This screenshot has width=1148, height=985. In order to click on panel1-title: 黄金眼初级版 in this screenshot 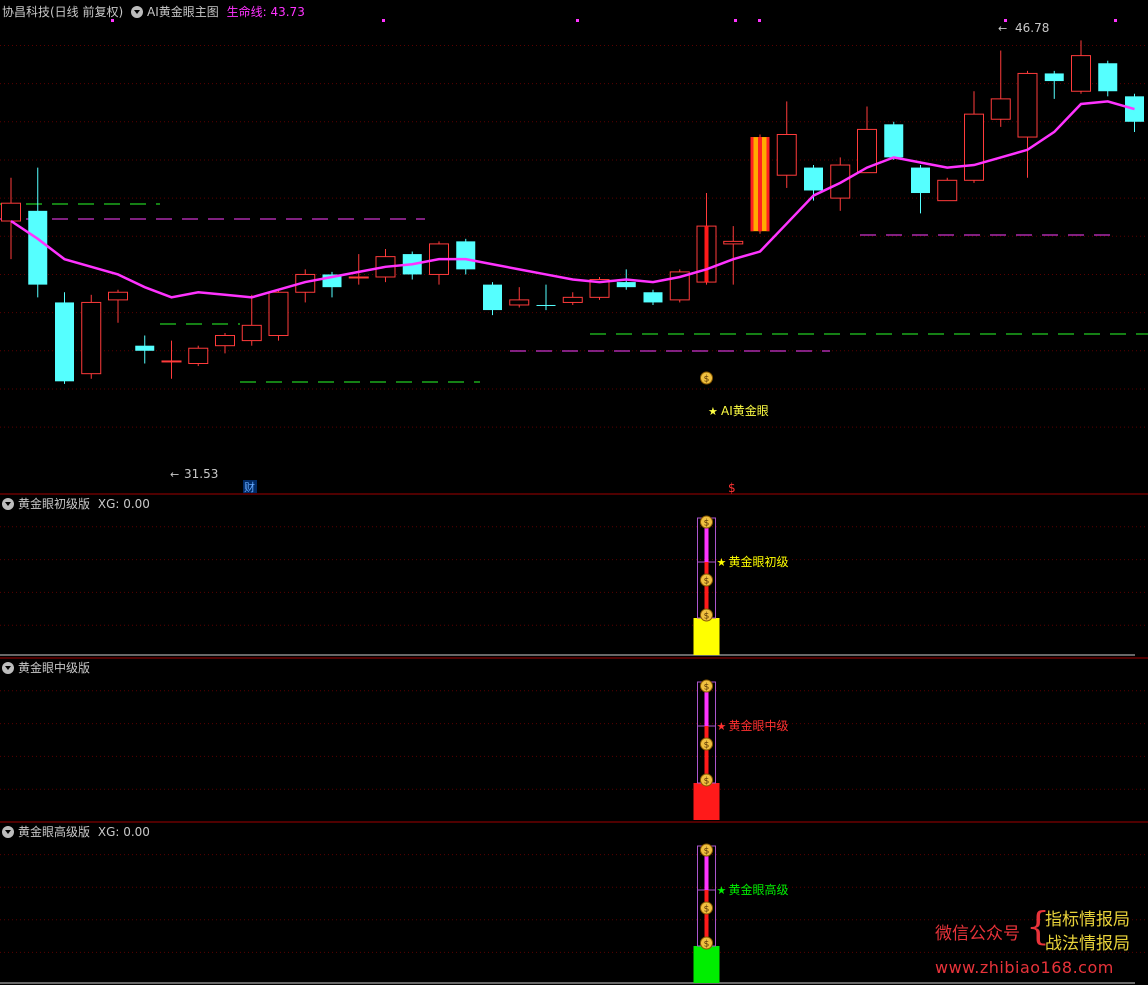, I will do `click(54, 504)`.